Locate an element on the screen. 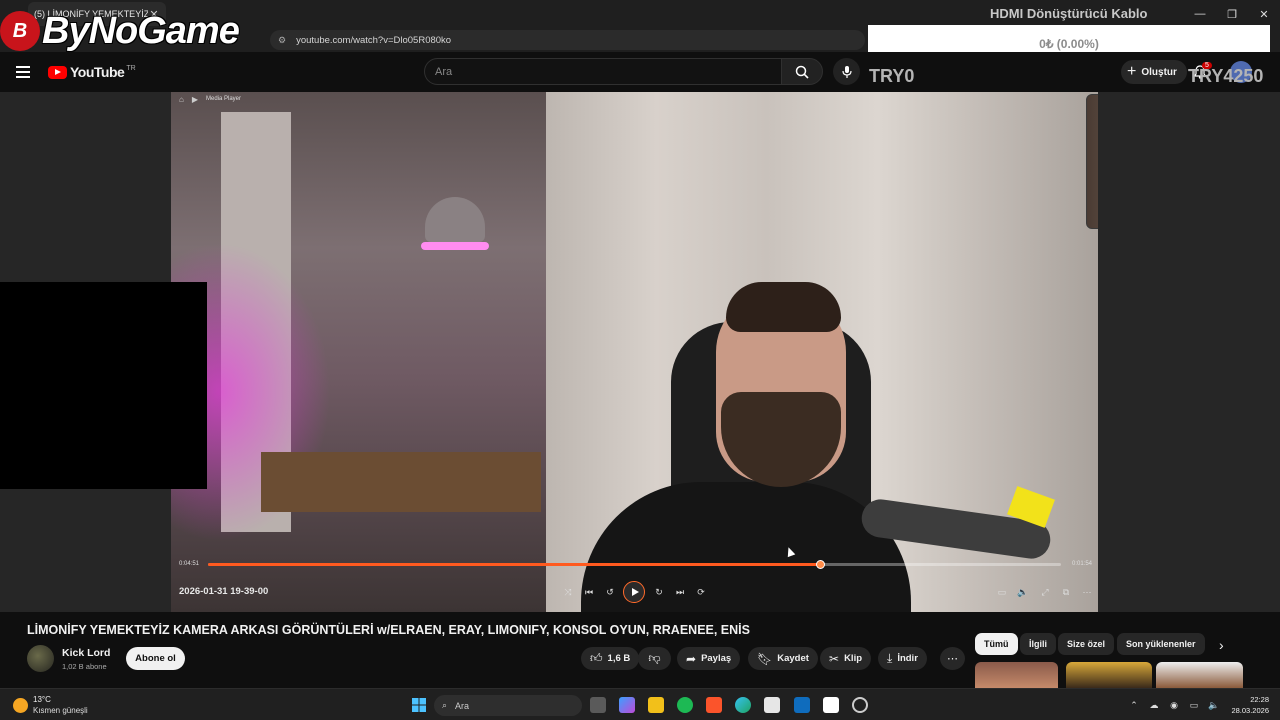  previous-icon: ⏮ is located at coordinates (589, 592).